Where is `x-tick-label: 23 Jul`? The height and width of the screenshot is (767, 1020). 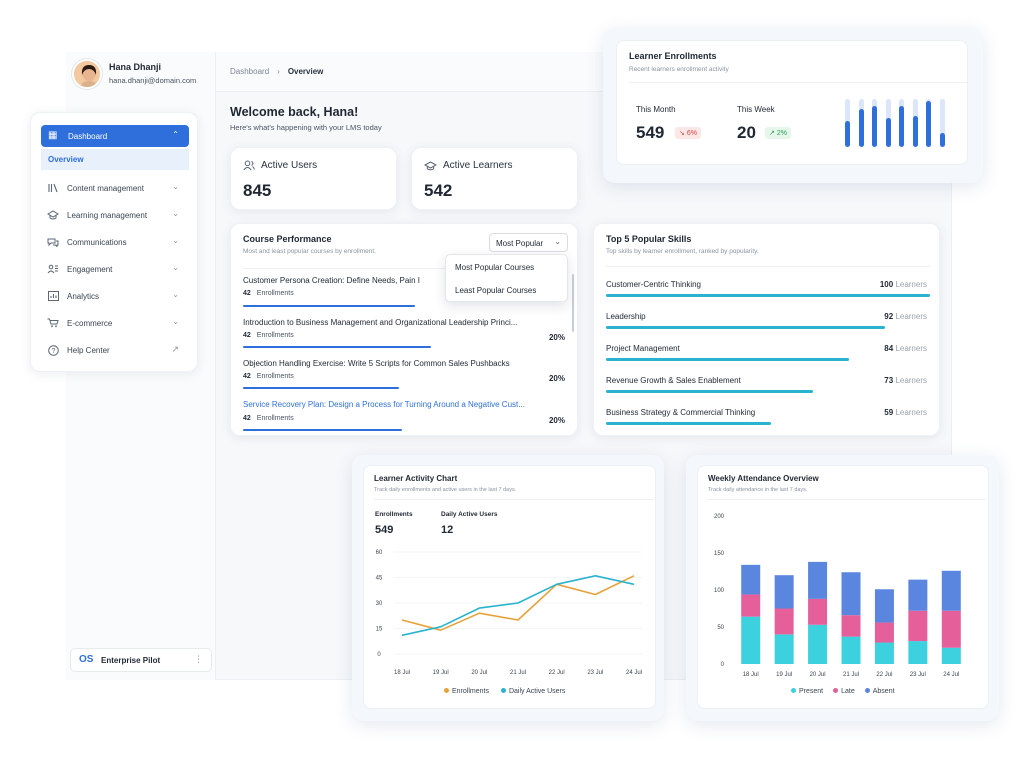
x-tick-label: 23 Jul is located at coordinates (918, 675).